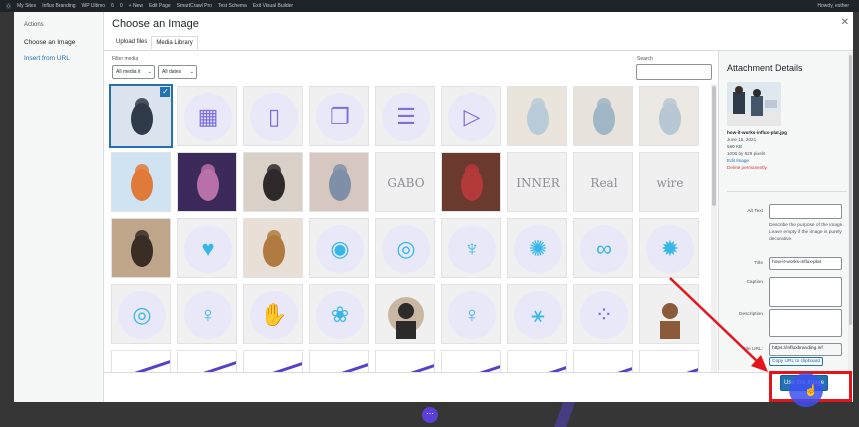 This screenshot has height=427, width=859. I want to click on annotation-arrow, so click(718, 324).